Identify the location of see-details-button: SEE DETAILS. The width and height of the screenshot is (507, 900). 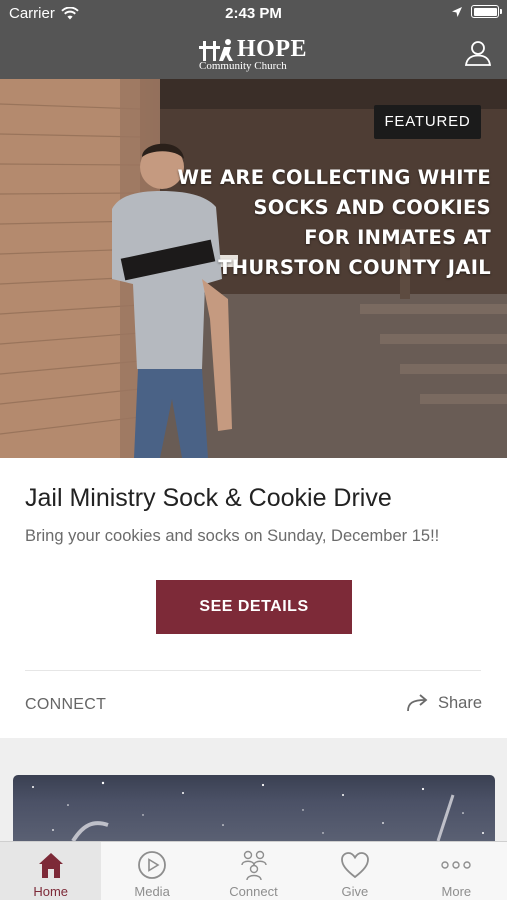
(254, 607).